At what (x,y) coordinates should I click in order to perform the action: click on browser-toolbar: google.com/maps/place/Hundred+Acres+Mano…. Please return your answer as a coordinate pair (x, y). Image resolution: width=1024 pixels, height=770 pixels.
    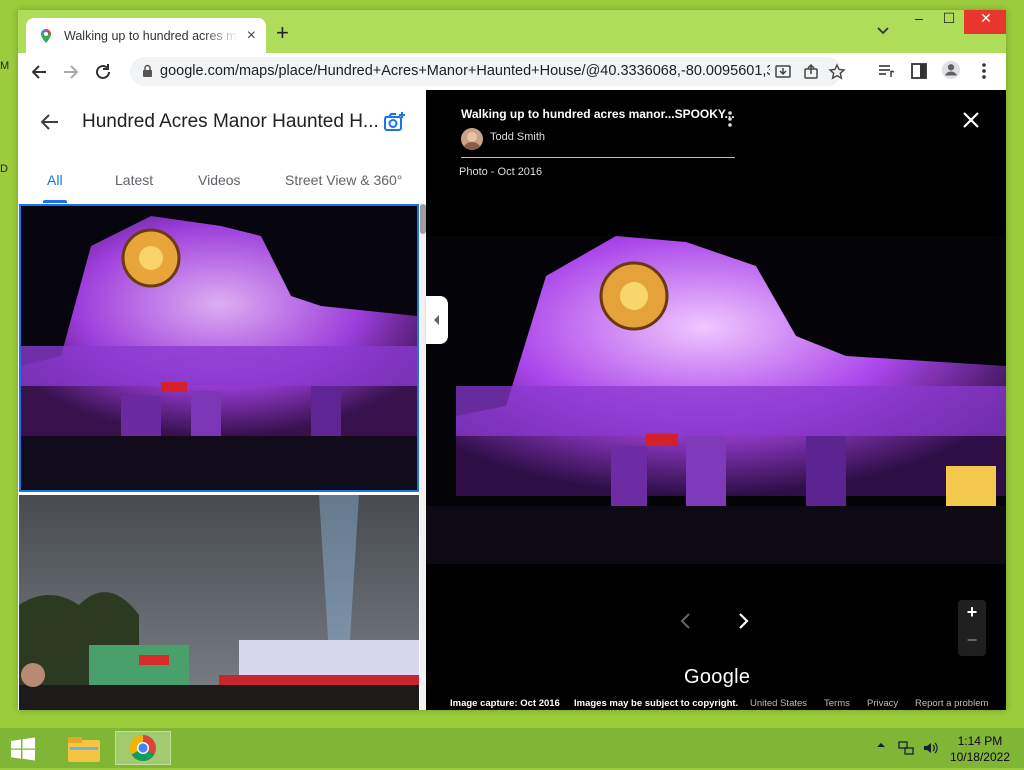
    Looking at the image, I should click on (512, 71).